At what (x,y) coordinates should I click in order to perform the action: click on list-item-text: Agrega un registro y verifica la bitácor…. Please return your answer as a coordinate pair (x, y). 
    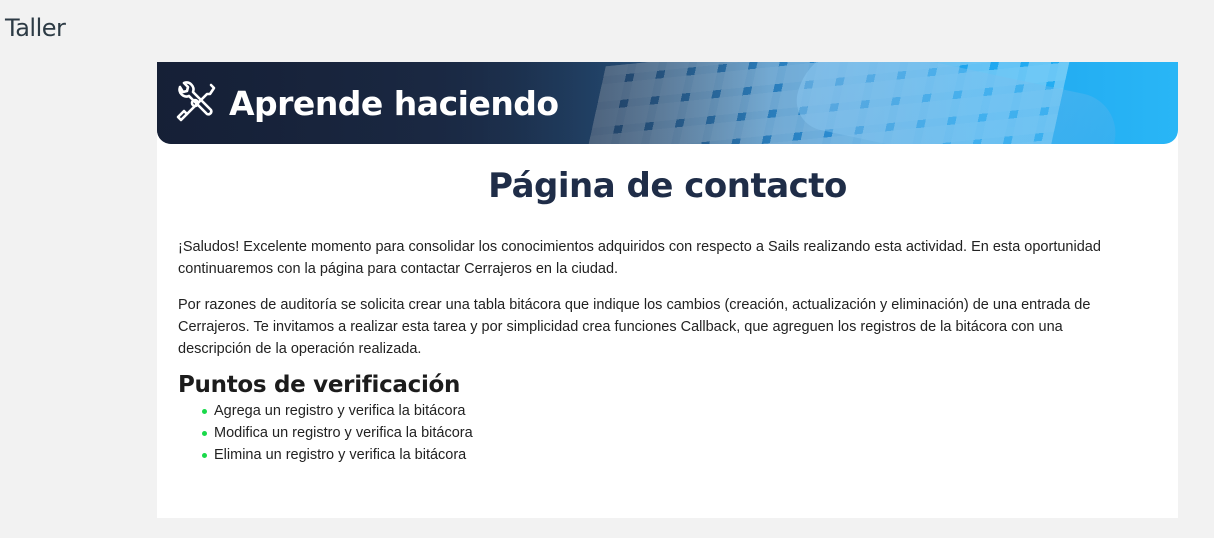
    Looking at the image, I should click on (340, 411).